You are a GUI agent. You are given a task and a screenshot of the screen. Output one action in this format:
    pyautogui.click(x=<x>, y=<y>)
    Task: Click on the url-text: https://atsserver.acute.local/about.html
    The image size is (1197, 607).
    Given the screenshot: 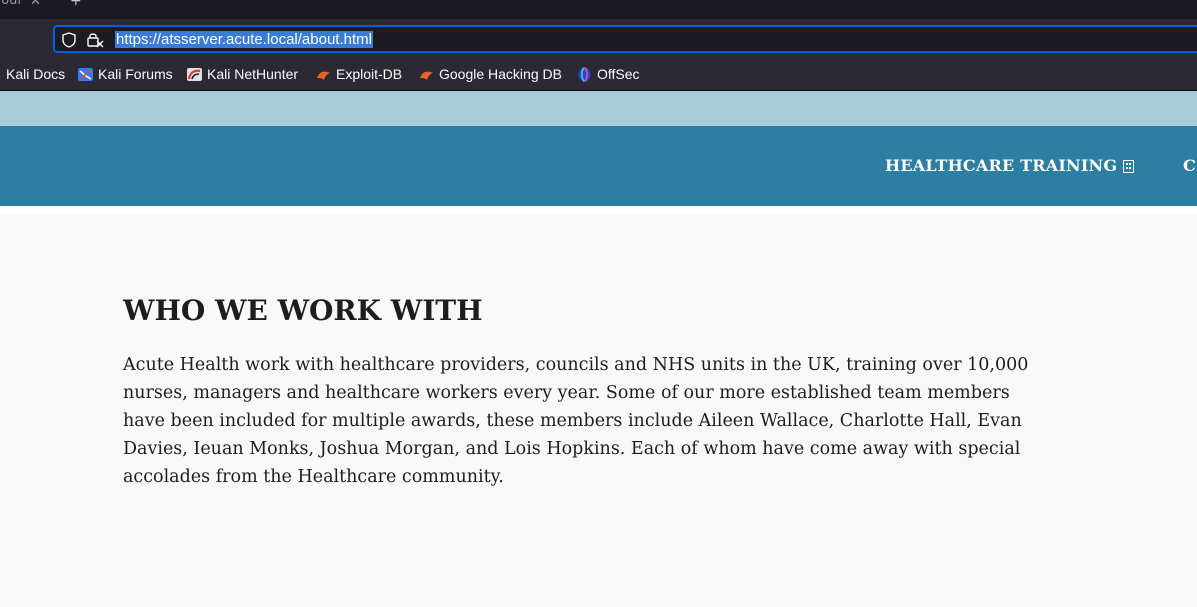 What is the action you would take?
    pyautogui.click(x=244, y=39)
    